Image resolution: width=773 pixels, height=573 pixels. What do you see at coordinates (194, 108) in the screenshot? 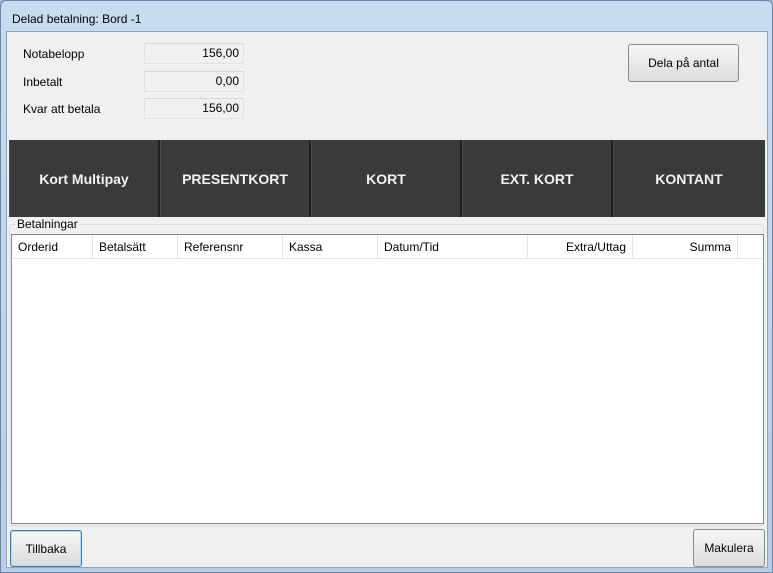
I see `remaining-field: 156,00` at bounding box center [194, 108].